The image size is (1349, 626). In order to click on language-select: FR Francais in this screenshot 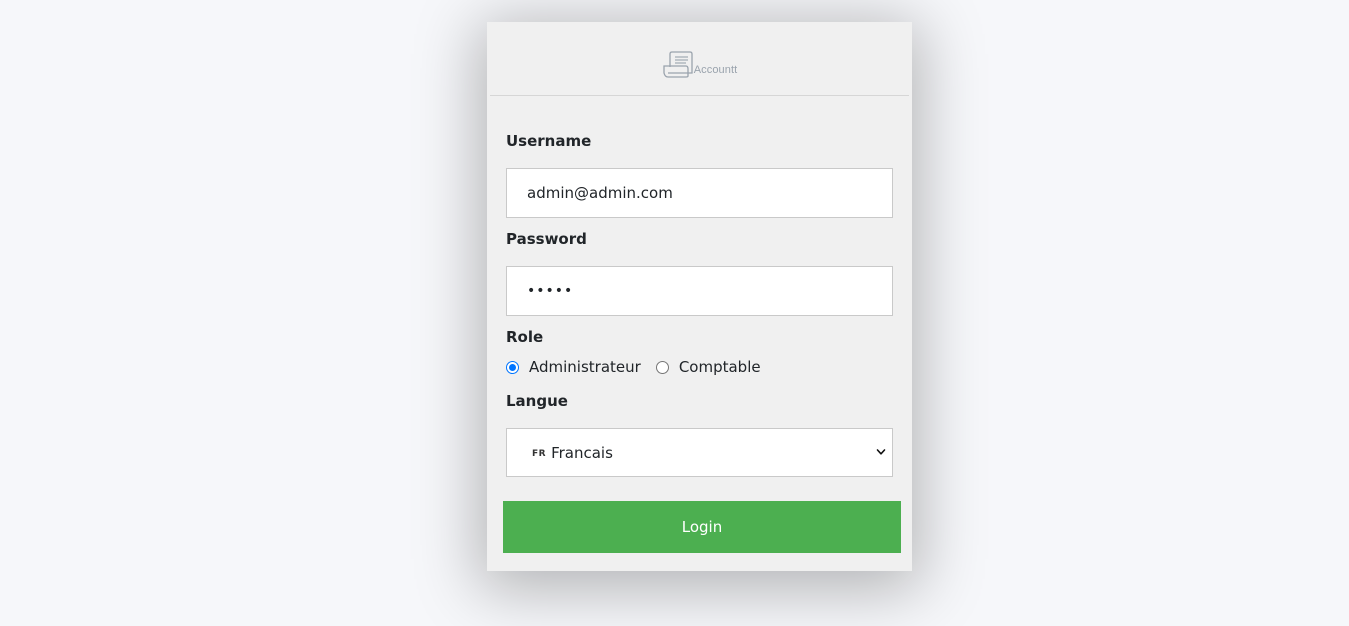, I will do `click(699, 452)`.